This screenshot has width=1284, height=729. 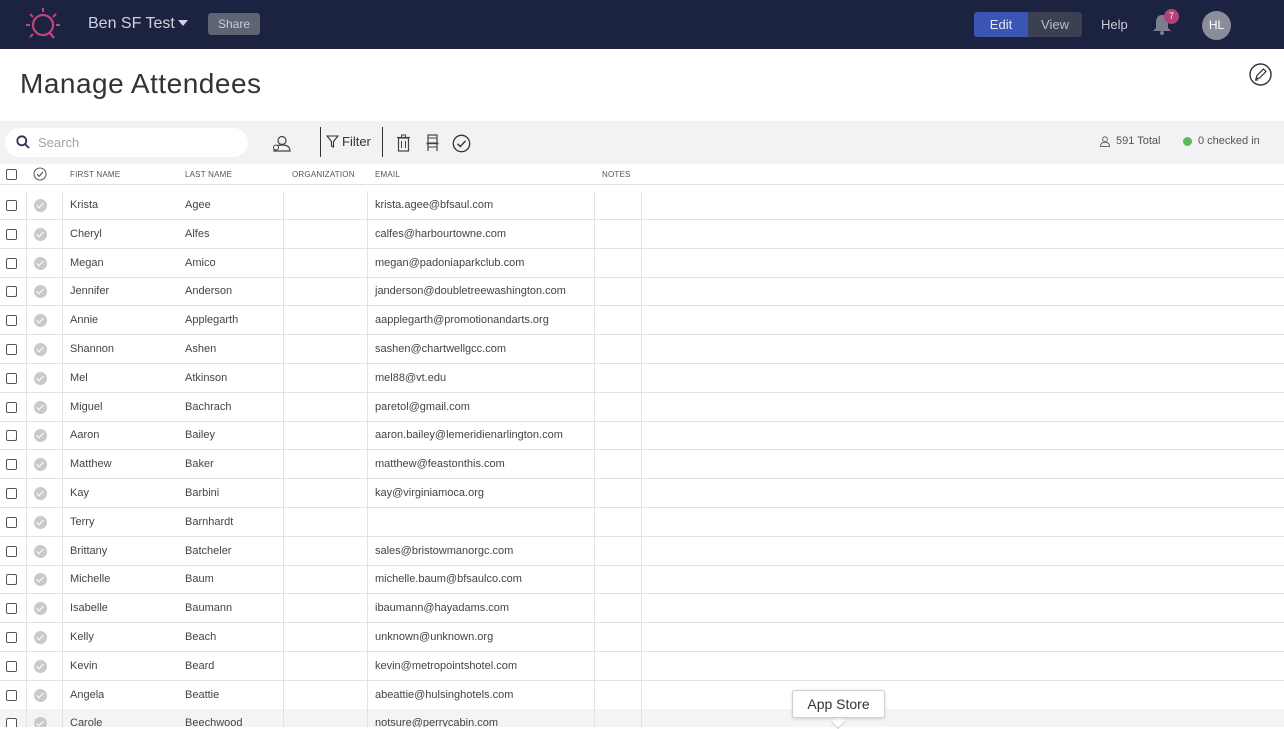 I want to click on seating-chair-icon, so click(x=432, y=143).